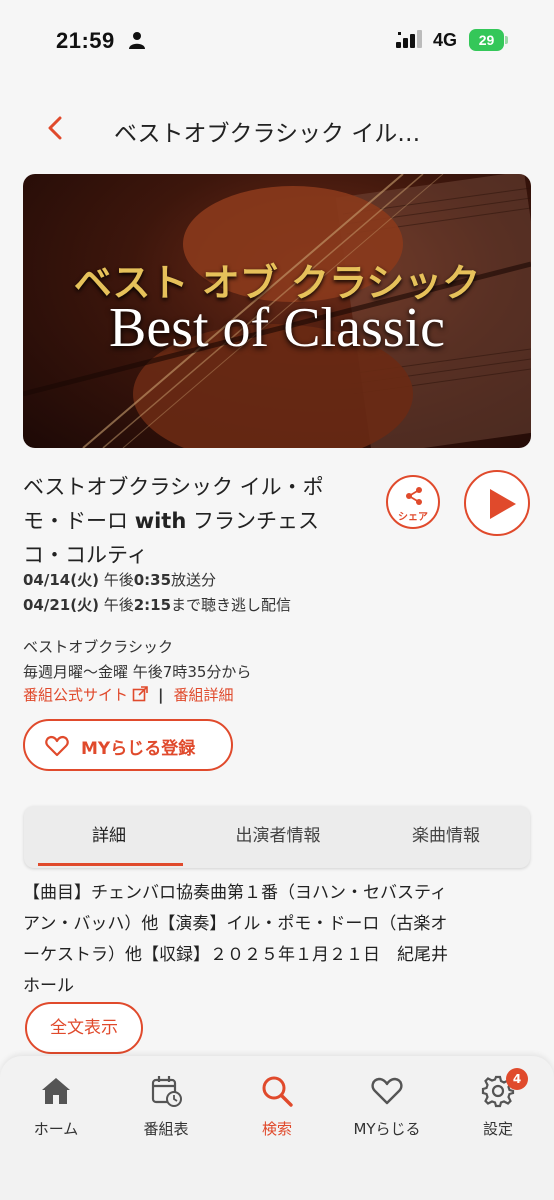  Describe the element at coordinates (235, 955) in the screenshot. I see `description-line: ーケストラ）他【収録】２０２５年１月２１日 紀尾井` at that location.